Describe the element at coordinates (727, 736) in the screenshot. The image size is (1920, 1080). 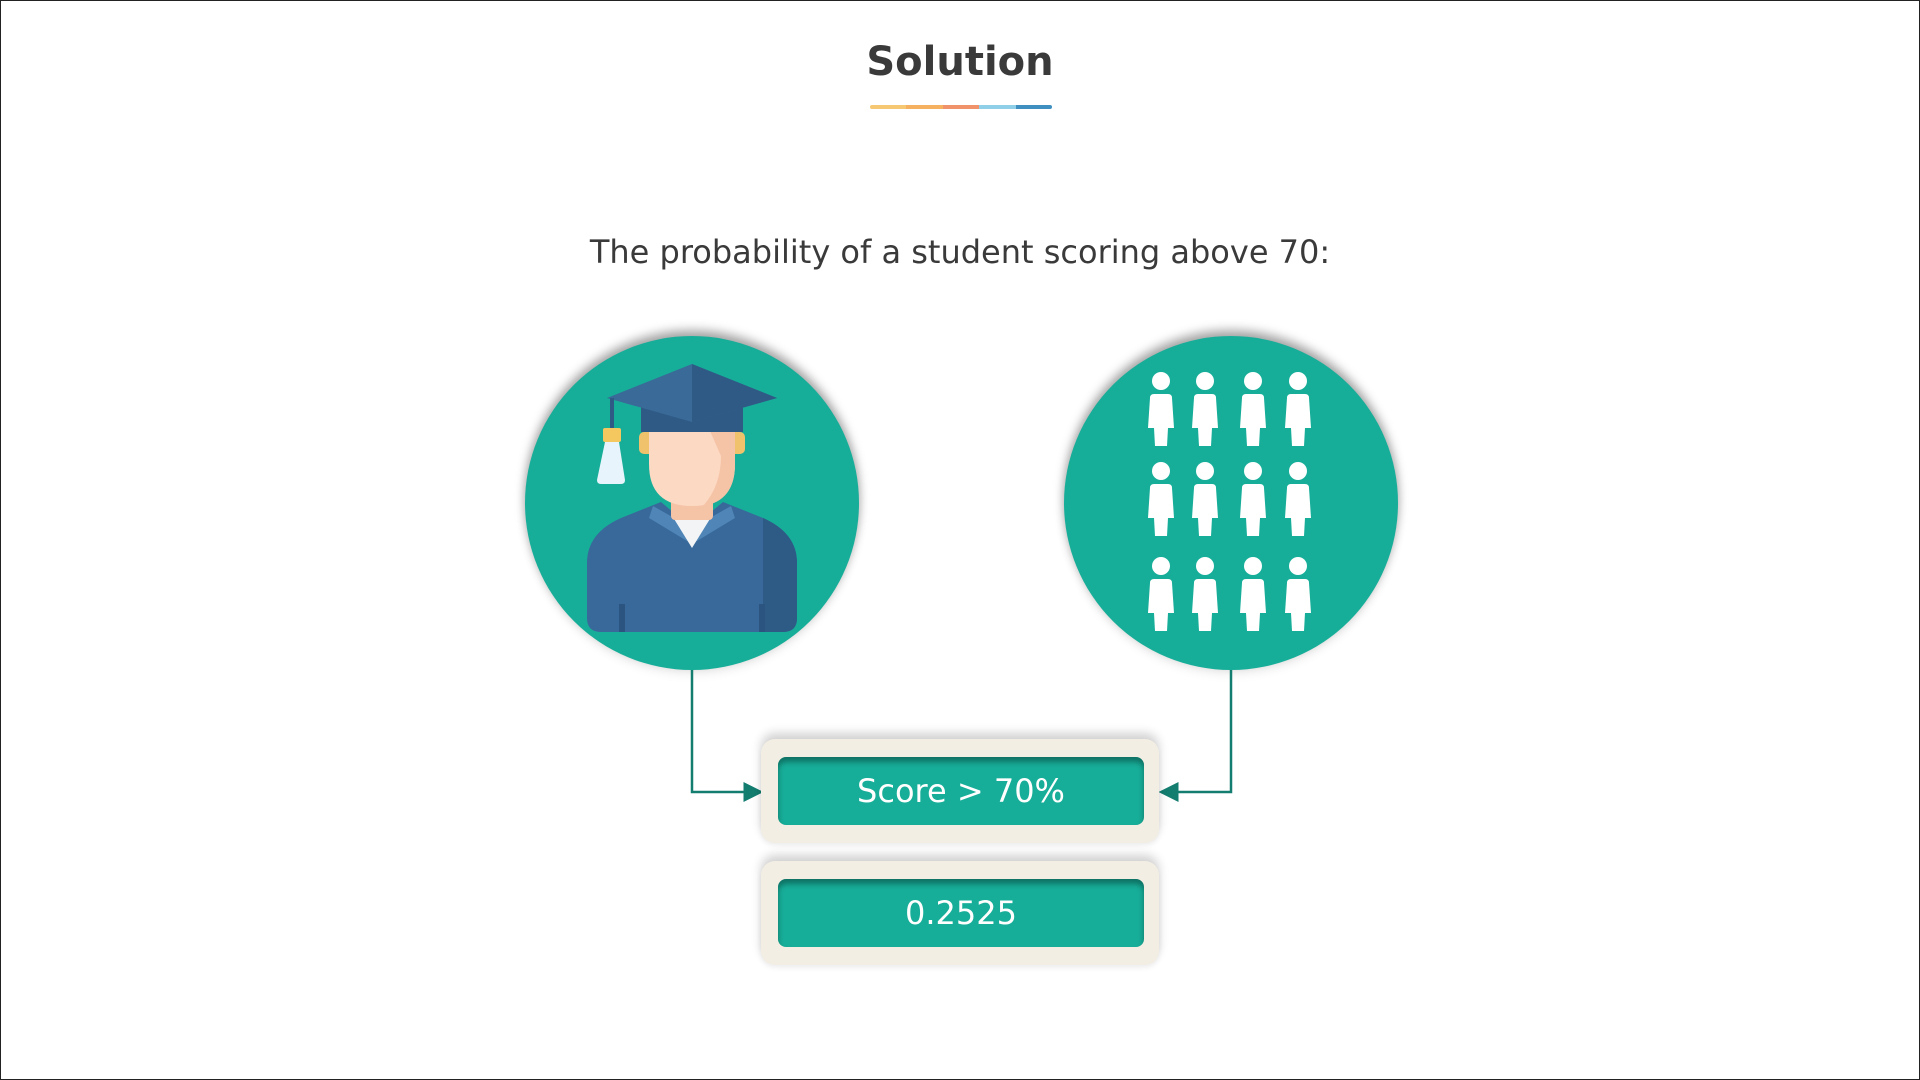
I see `left-connector-arrow` at that location.